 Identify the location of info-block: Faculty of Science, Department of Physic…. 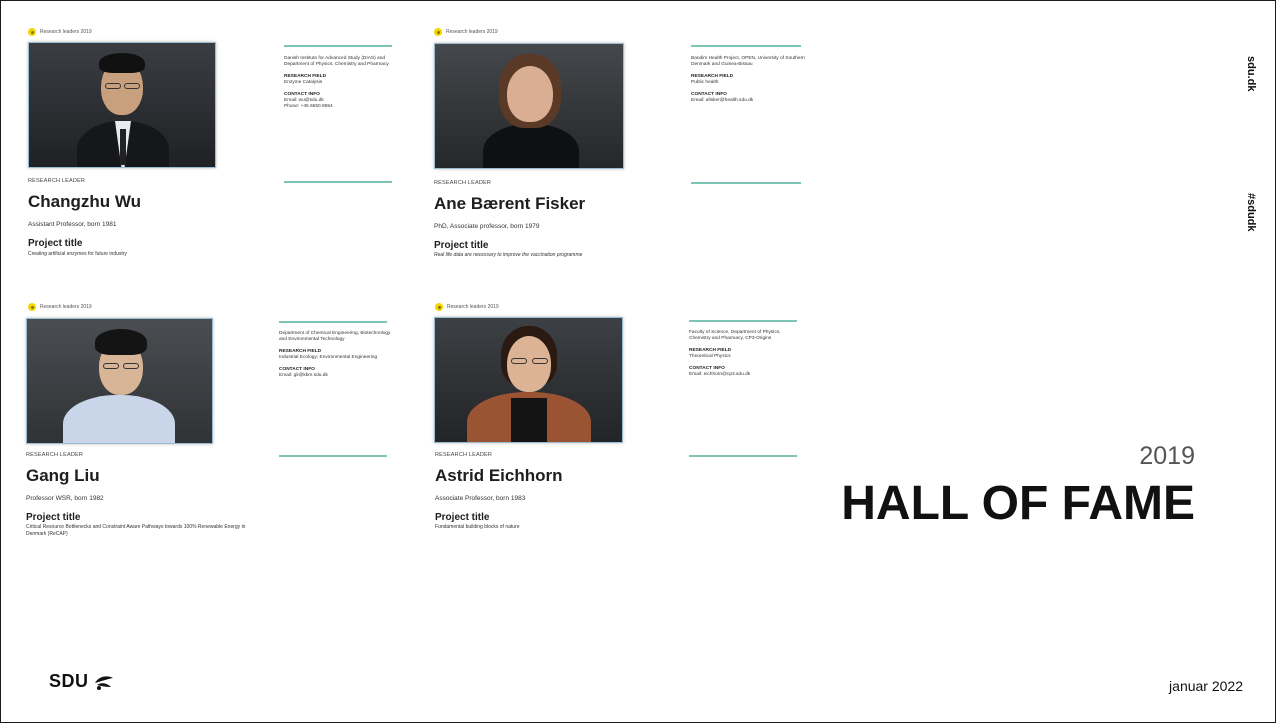
(746, 354).